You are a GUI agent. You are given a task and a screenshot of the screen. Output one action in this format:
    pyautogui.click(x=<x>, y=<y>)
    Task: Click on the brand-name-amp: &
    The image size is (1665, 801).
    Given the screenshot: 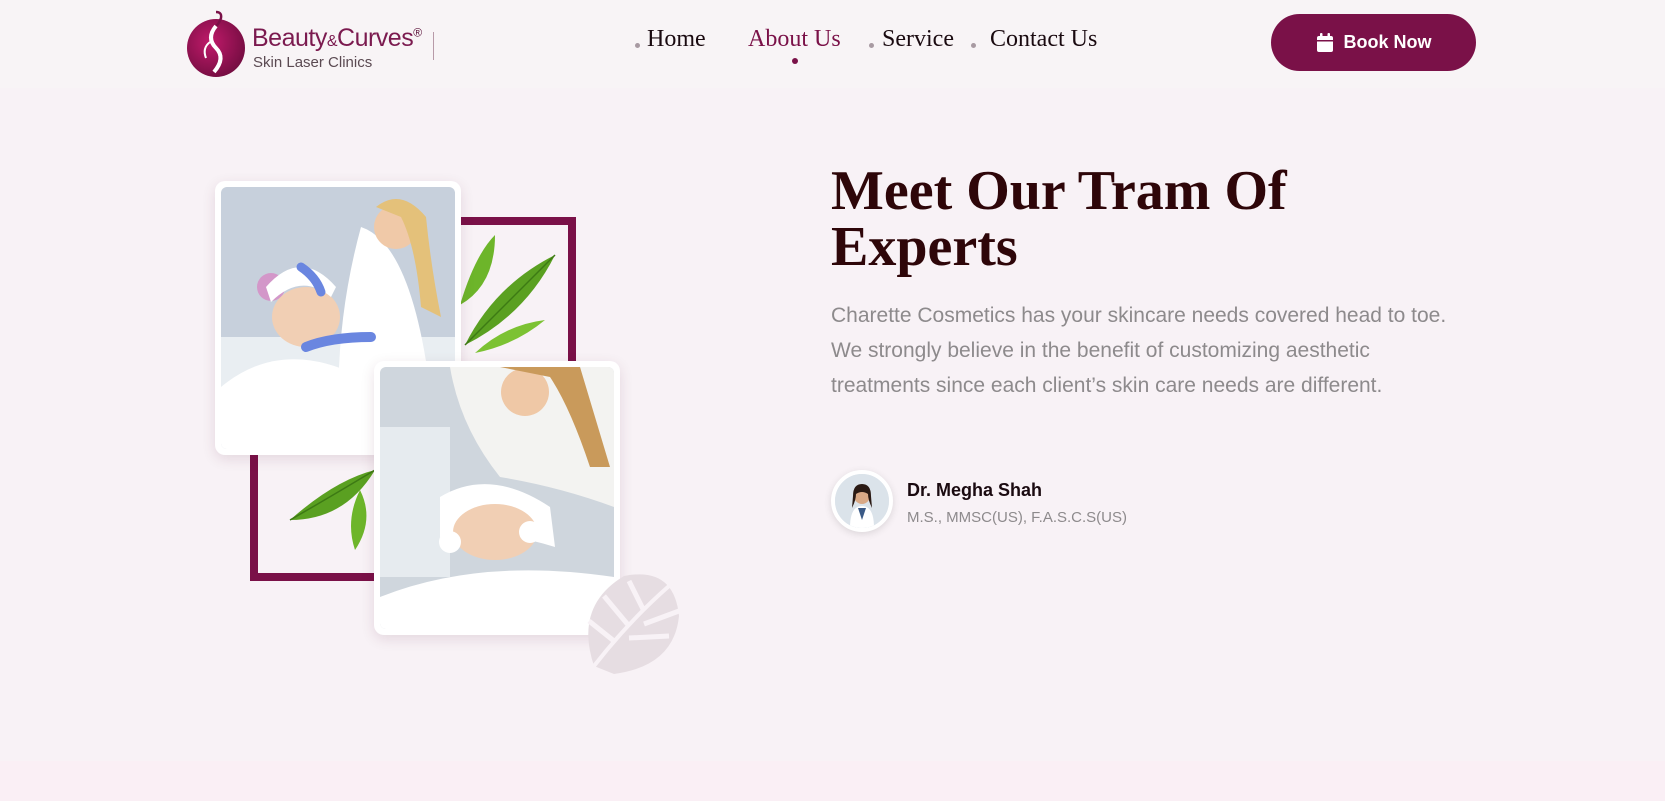 What is the action you would take?
    pyautogui.click(x=332, y=41)
    